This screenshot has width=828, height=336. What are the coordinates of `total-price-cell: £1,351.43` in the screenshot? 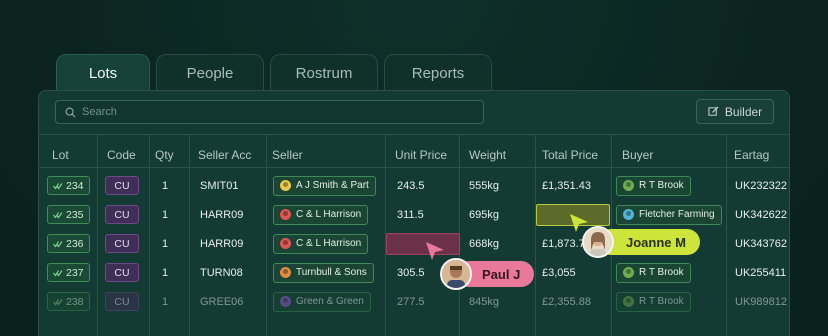 It's located at (566, 185).